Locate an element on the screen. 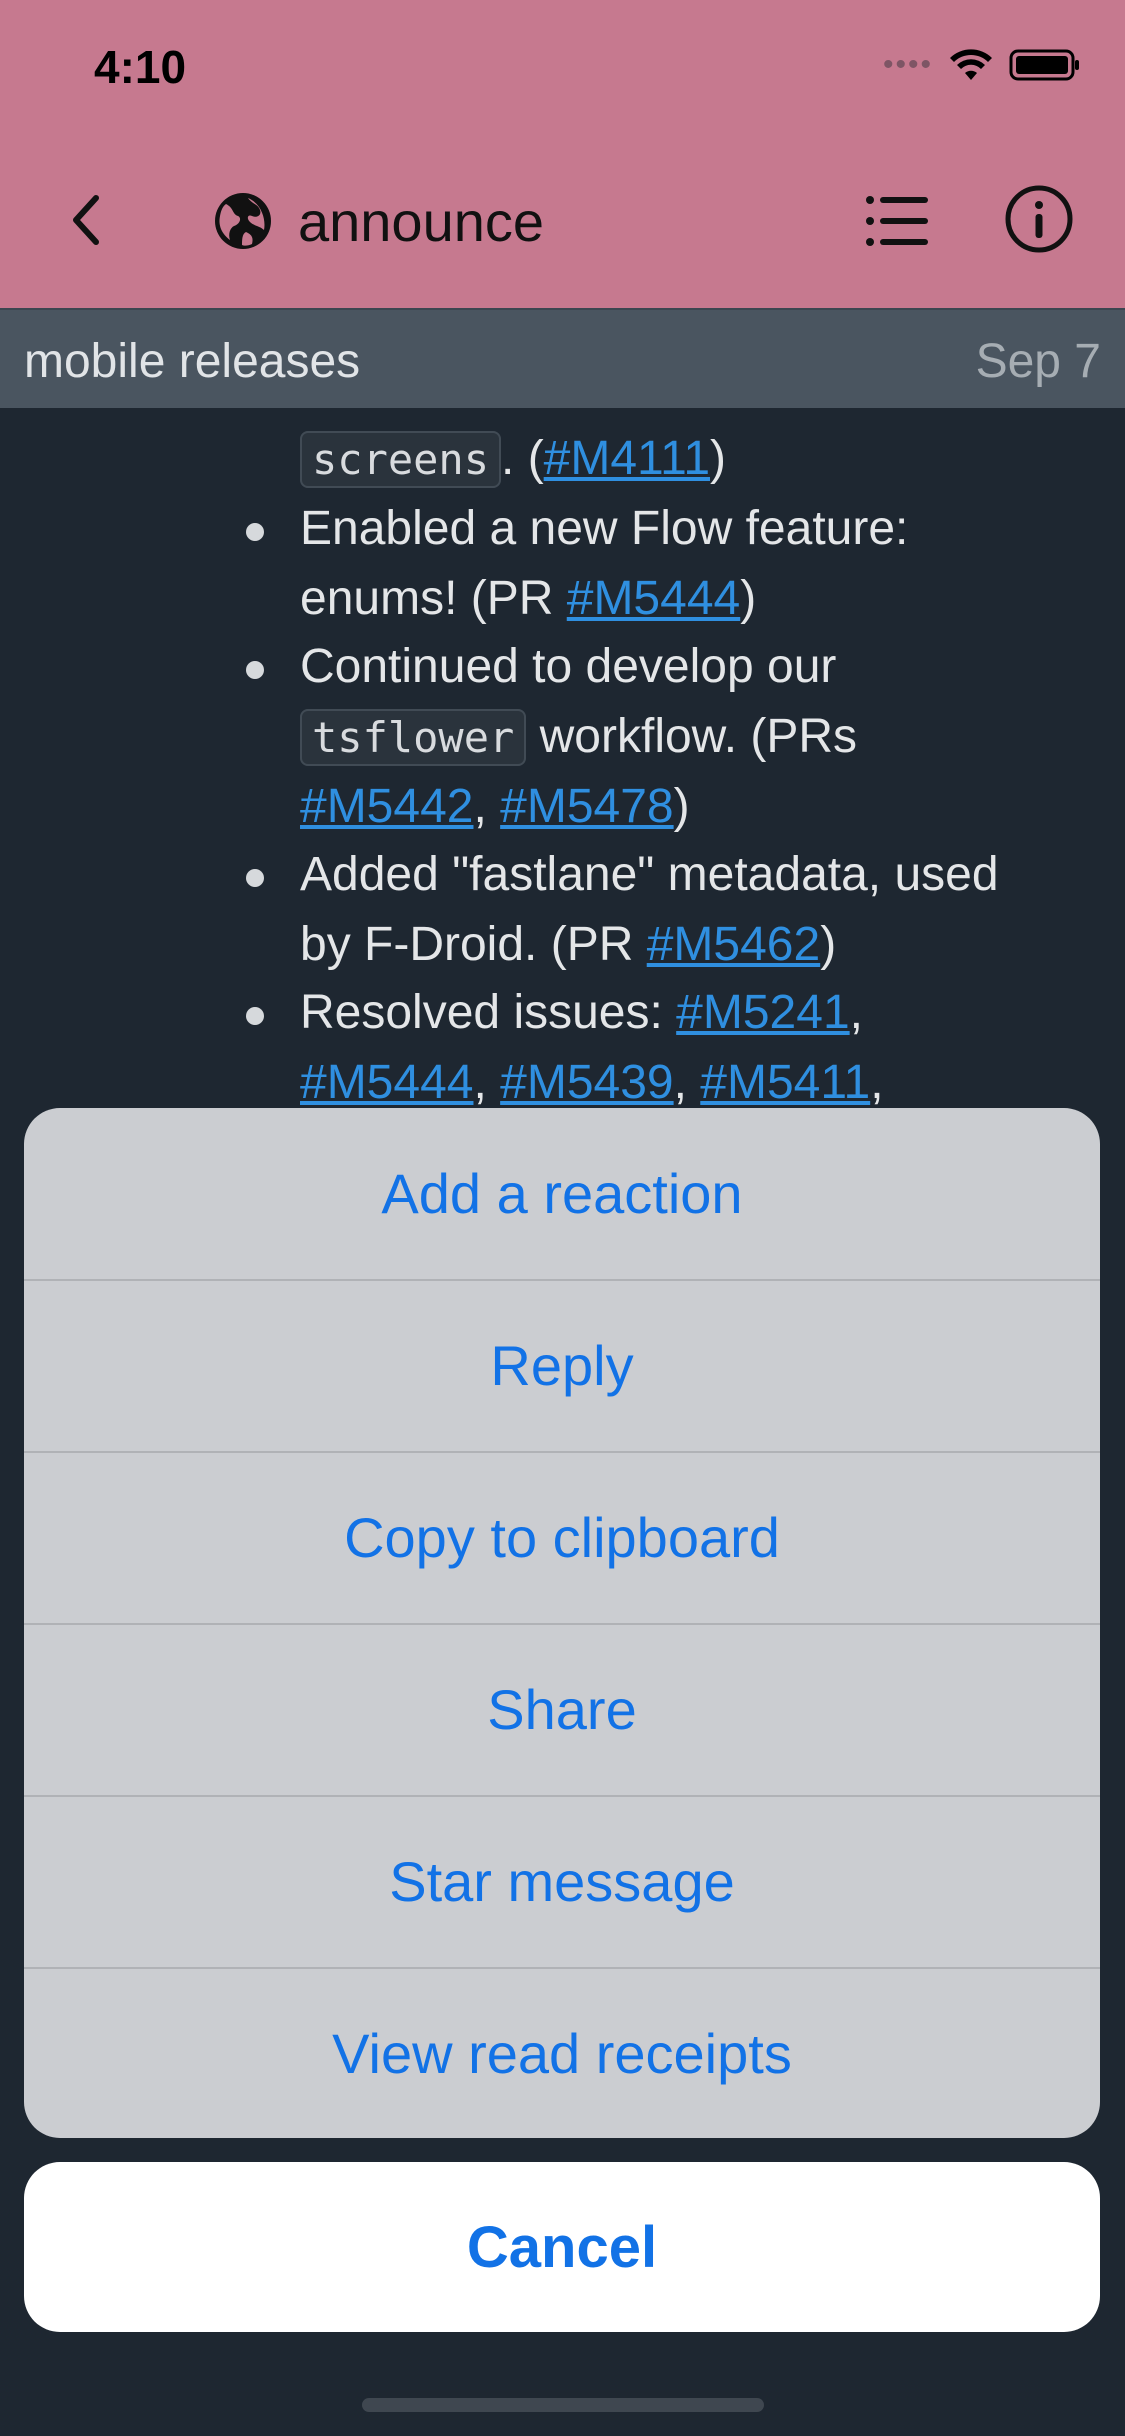 This screenshot has width=1125, height=2436. list-item: Continued to develop our is located at coordinates (568, 666).